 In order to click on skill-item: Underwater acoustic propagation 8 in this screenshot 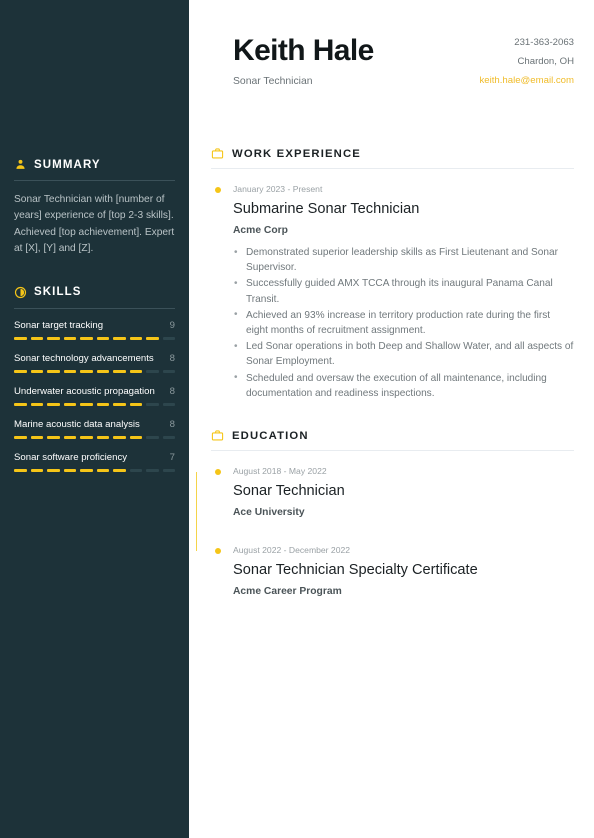, I will do `click(94, 396)`.